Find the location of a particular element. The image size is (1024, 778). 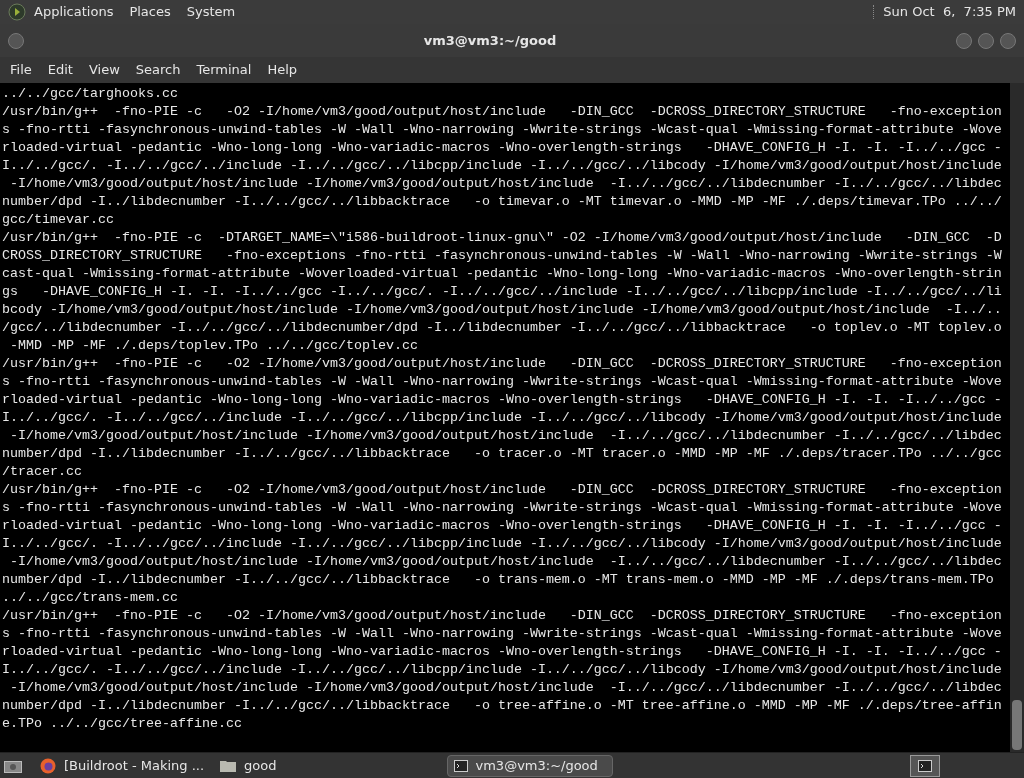

terminal-line: CROSS_DIRECTORY_STRUCTURE -fno-exceptions -fno-rtti -fasynchronous-unwind-tables -W -Wall -Wno-narrowing -Wwrite-strings -W is located at coordinates (502, 256).